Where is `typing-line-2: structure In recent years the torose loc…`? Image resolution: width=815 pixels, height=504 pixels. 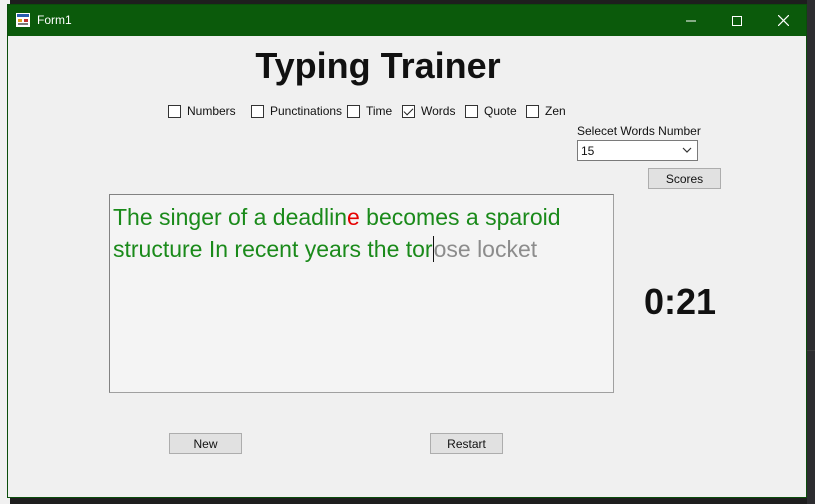 typing-line-2: structure In recent years the torose loc… is located at coordinates (361, 249).